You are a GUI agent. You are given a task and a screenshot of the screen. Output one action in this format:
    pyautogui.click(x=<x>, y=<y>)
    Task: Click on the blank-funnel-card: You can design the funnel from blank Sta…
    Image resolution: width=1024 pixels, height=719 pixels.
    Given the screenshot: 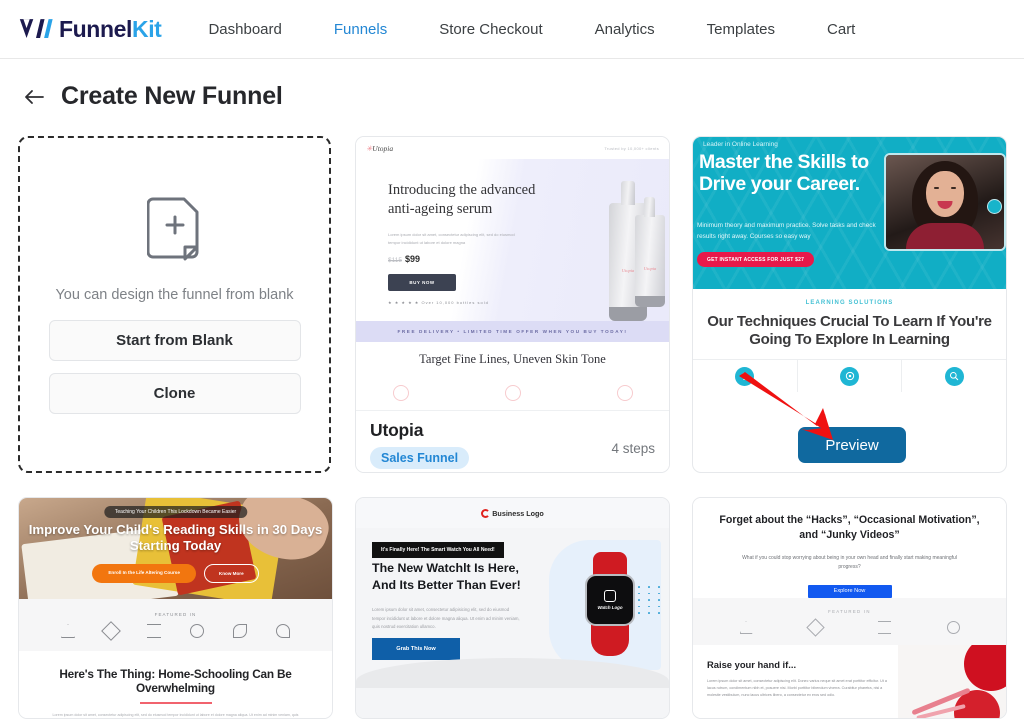 What is the action you would take?
    pyautogui.click(x=174, y=304)
    